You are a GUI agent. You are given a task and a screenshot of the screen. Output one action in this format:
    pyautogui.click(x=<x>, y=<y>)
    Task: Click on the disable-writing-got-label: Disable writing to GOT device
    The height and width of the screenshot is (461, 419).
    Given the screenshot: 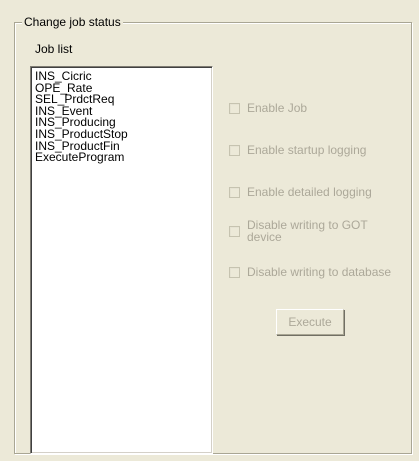 What is the action you would take?
    pyautogui.click(x=307, y=231)
    